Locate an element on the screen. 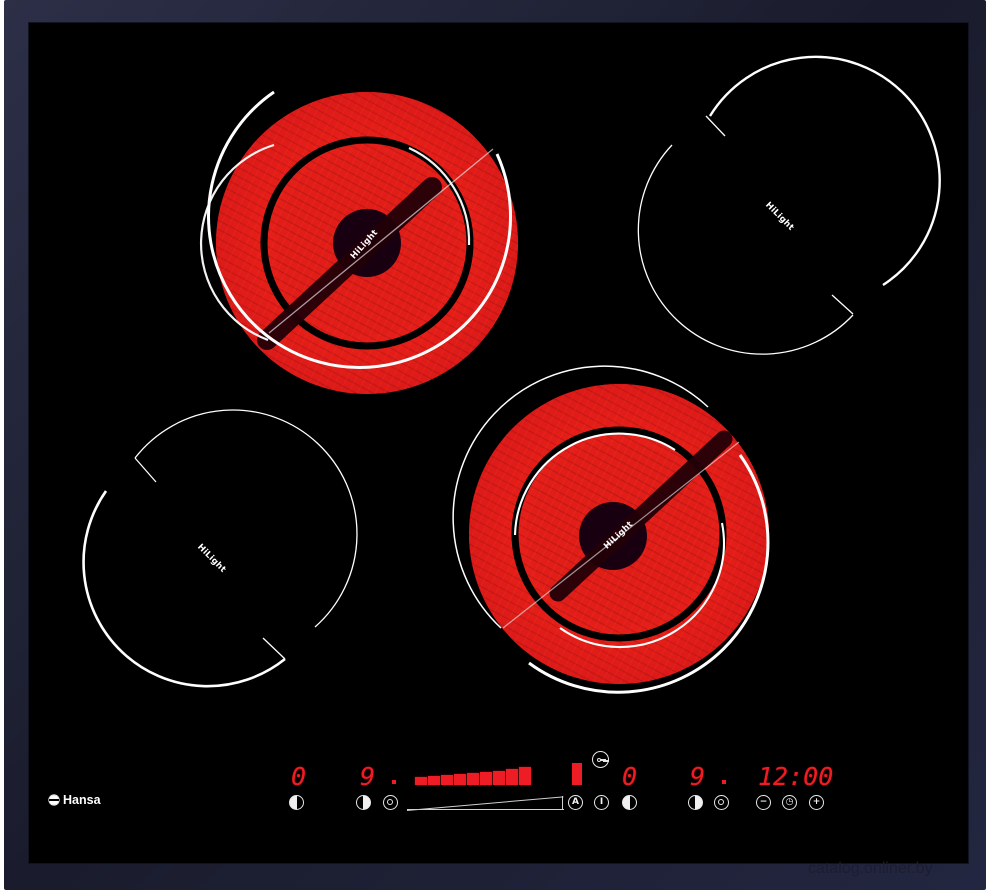  power-slider-track is located at coordinates (485, 809).